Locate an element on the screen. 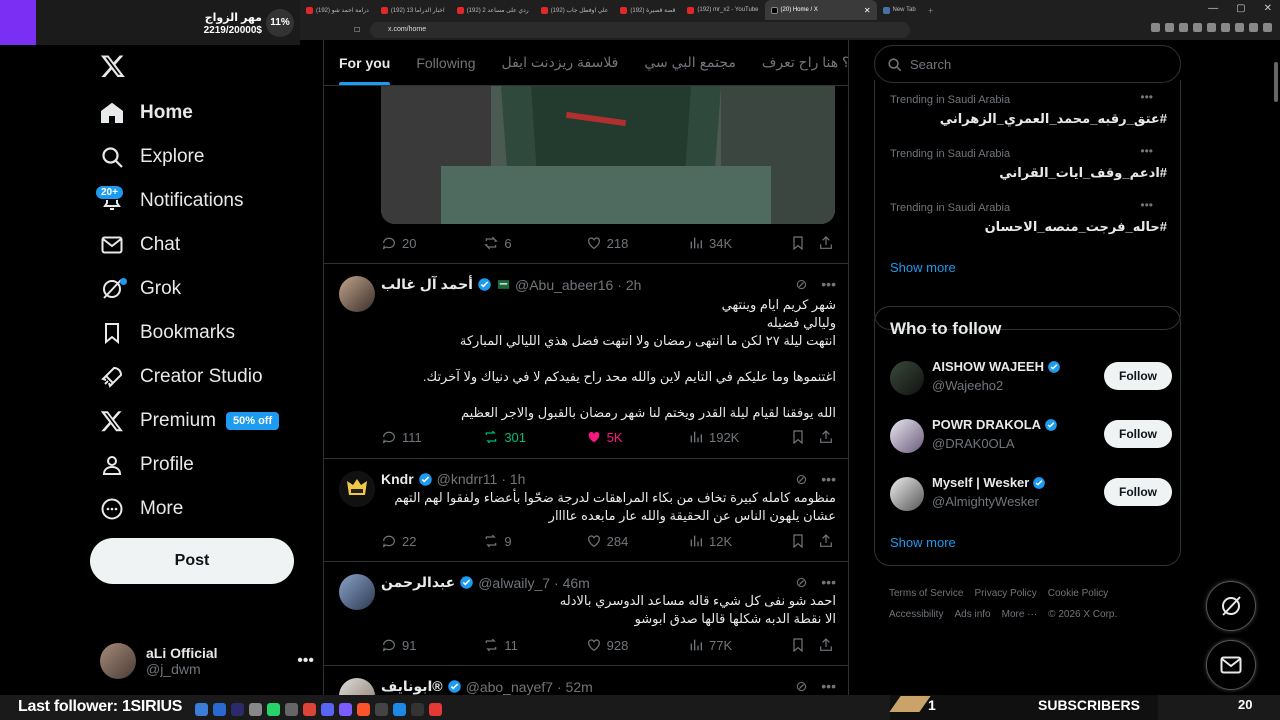 The image size is (1280, 720). tweet-time: · 52m is located at coordinates (575, 687).